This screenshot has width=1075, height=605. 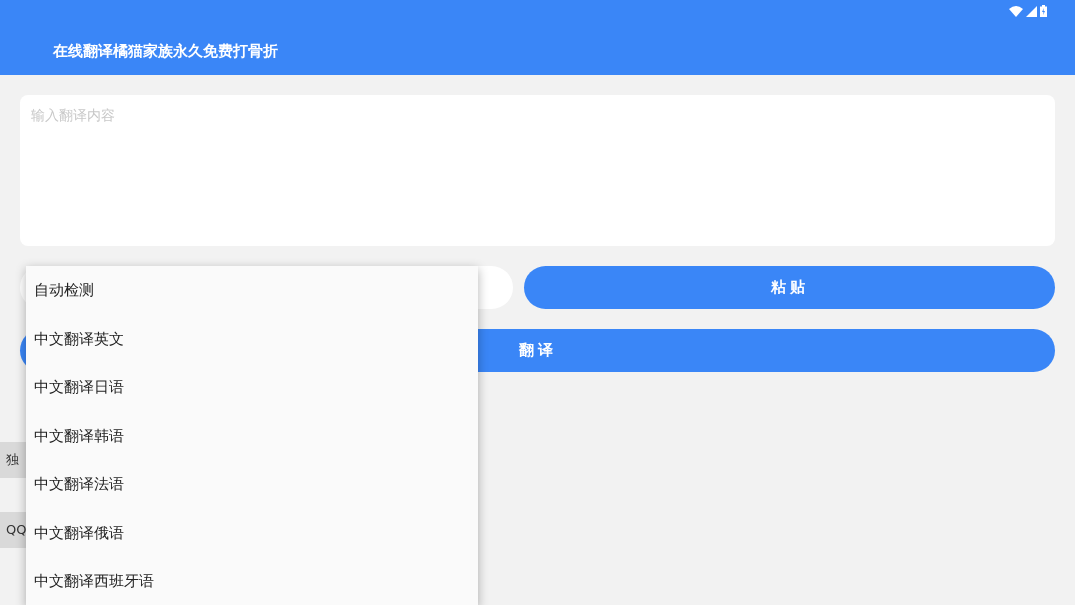 I want to click on menu-item: 自动检测, so click(x=252, y=290).